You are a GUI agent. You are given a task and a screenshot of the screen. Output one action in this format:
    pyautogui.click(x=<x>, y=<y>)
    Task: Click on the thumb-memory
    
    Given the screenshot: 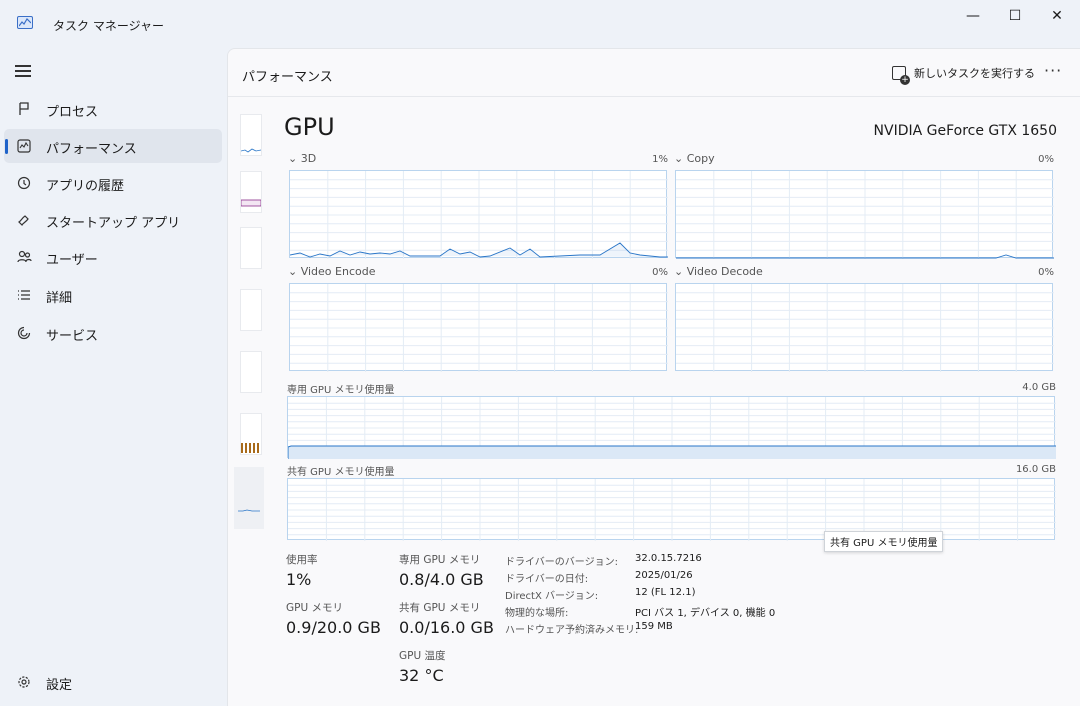 What is the action you would take?
    pyautogui.click(x=251, y=192)
    